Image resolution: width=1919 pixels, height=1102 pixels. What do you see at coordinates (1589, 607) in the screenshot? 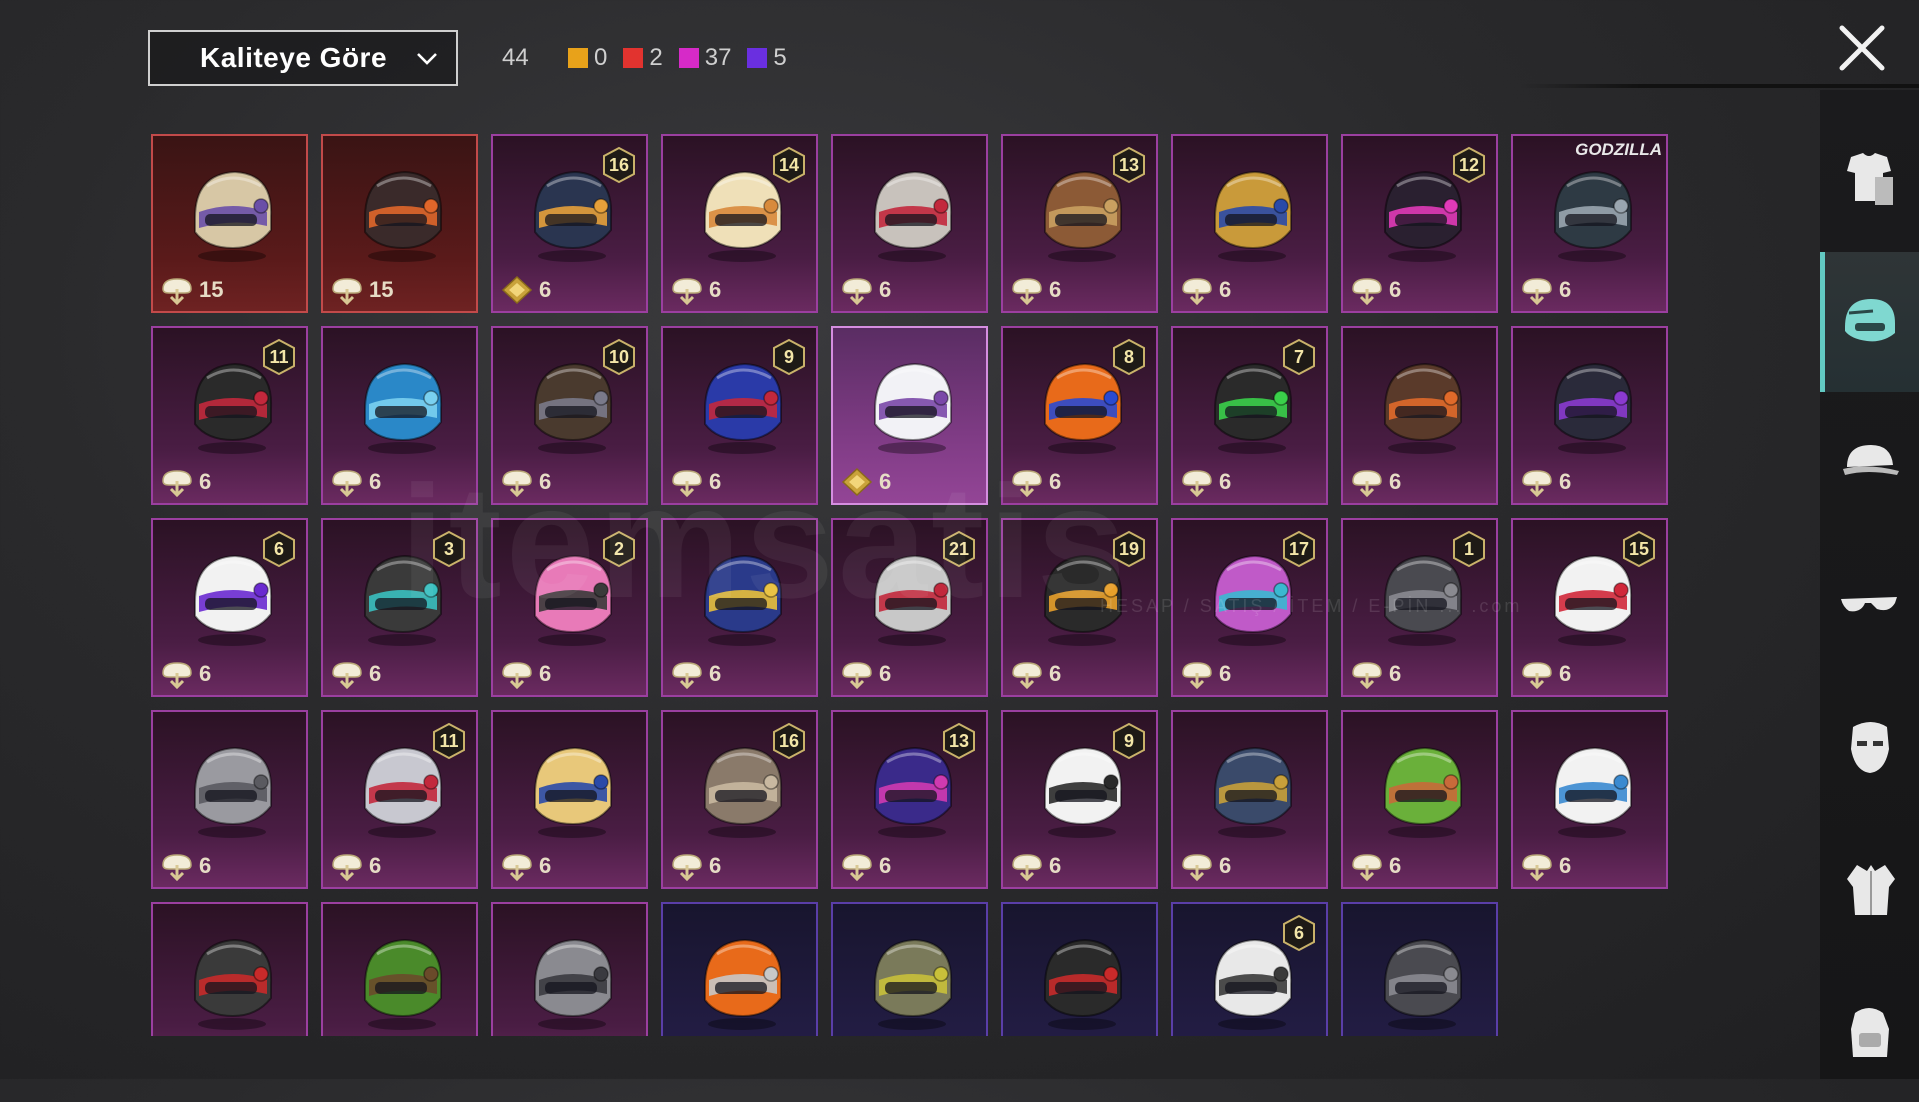
I see `item-card: 15 6` at bounding box center [1589, 607].